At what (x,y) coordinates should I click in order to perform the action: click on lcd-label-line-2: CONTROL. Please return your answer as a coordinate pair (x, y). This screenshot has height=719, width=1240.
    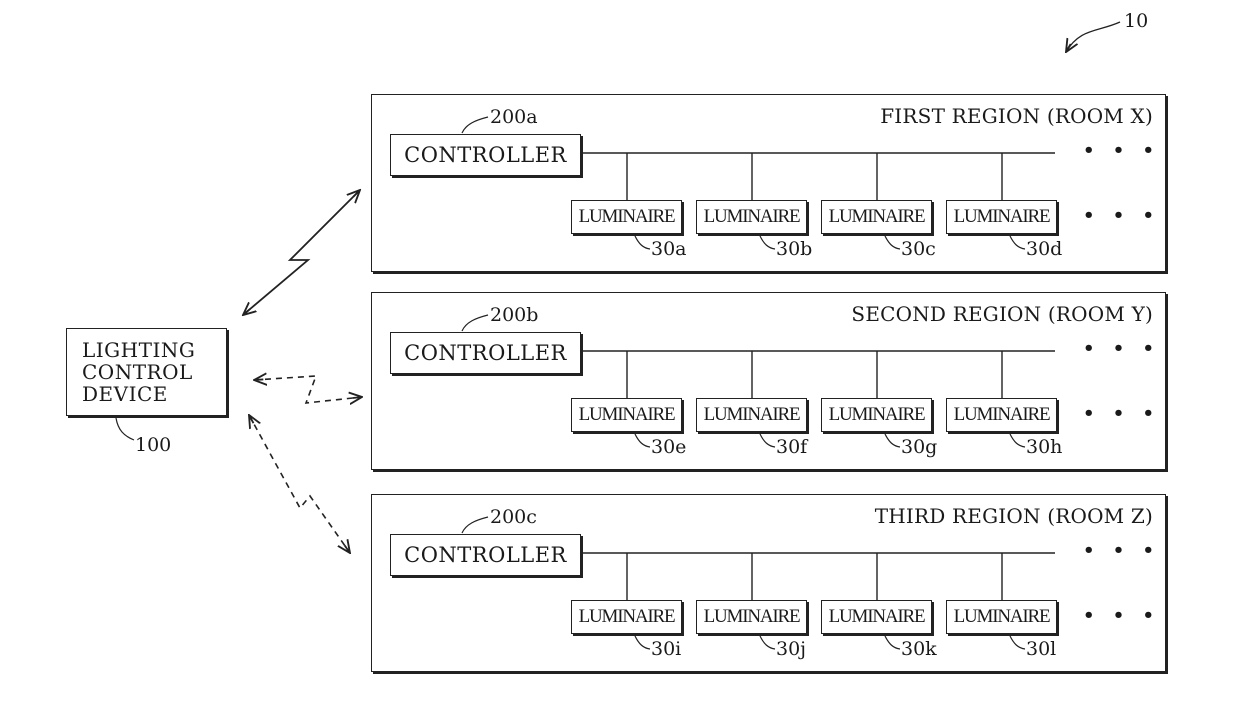
    Looking at the image, I should click on (137, 372).